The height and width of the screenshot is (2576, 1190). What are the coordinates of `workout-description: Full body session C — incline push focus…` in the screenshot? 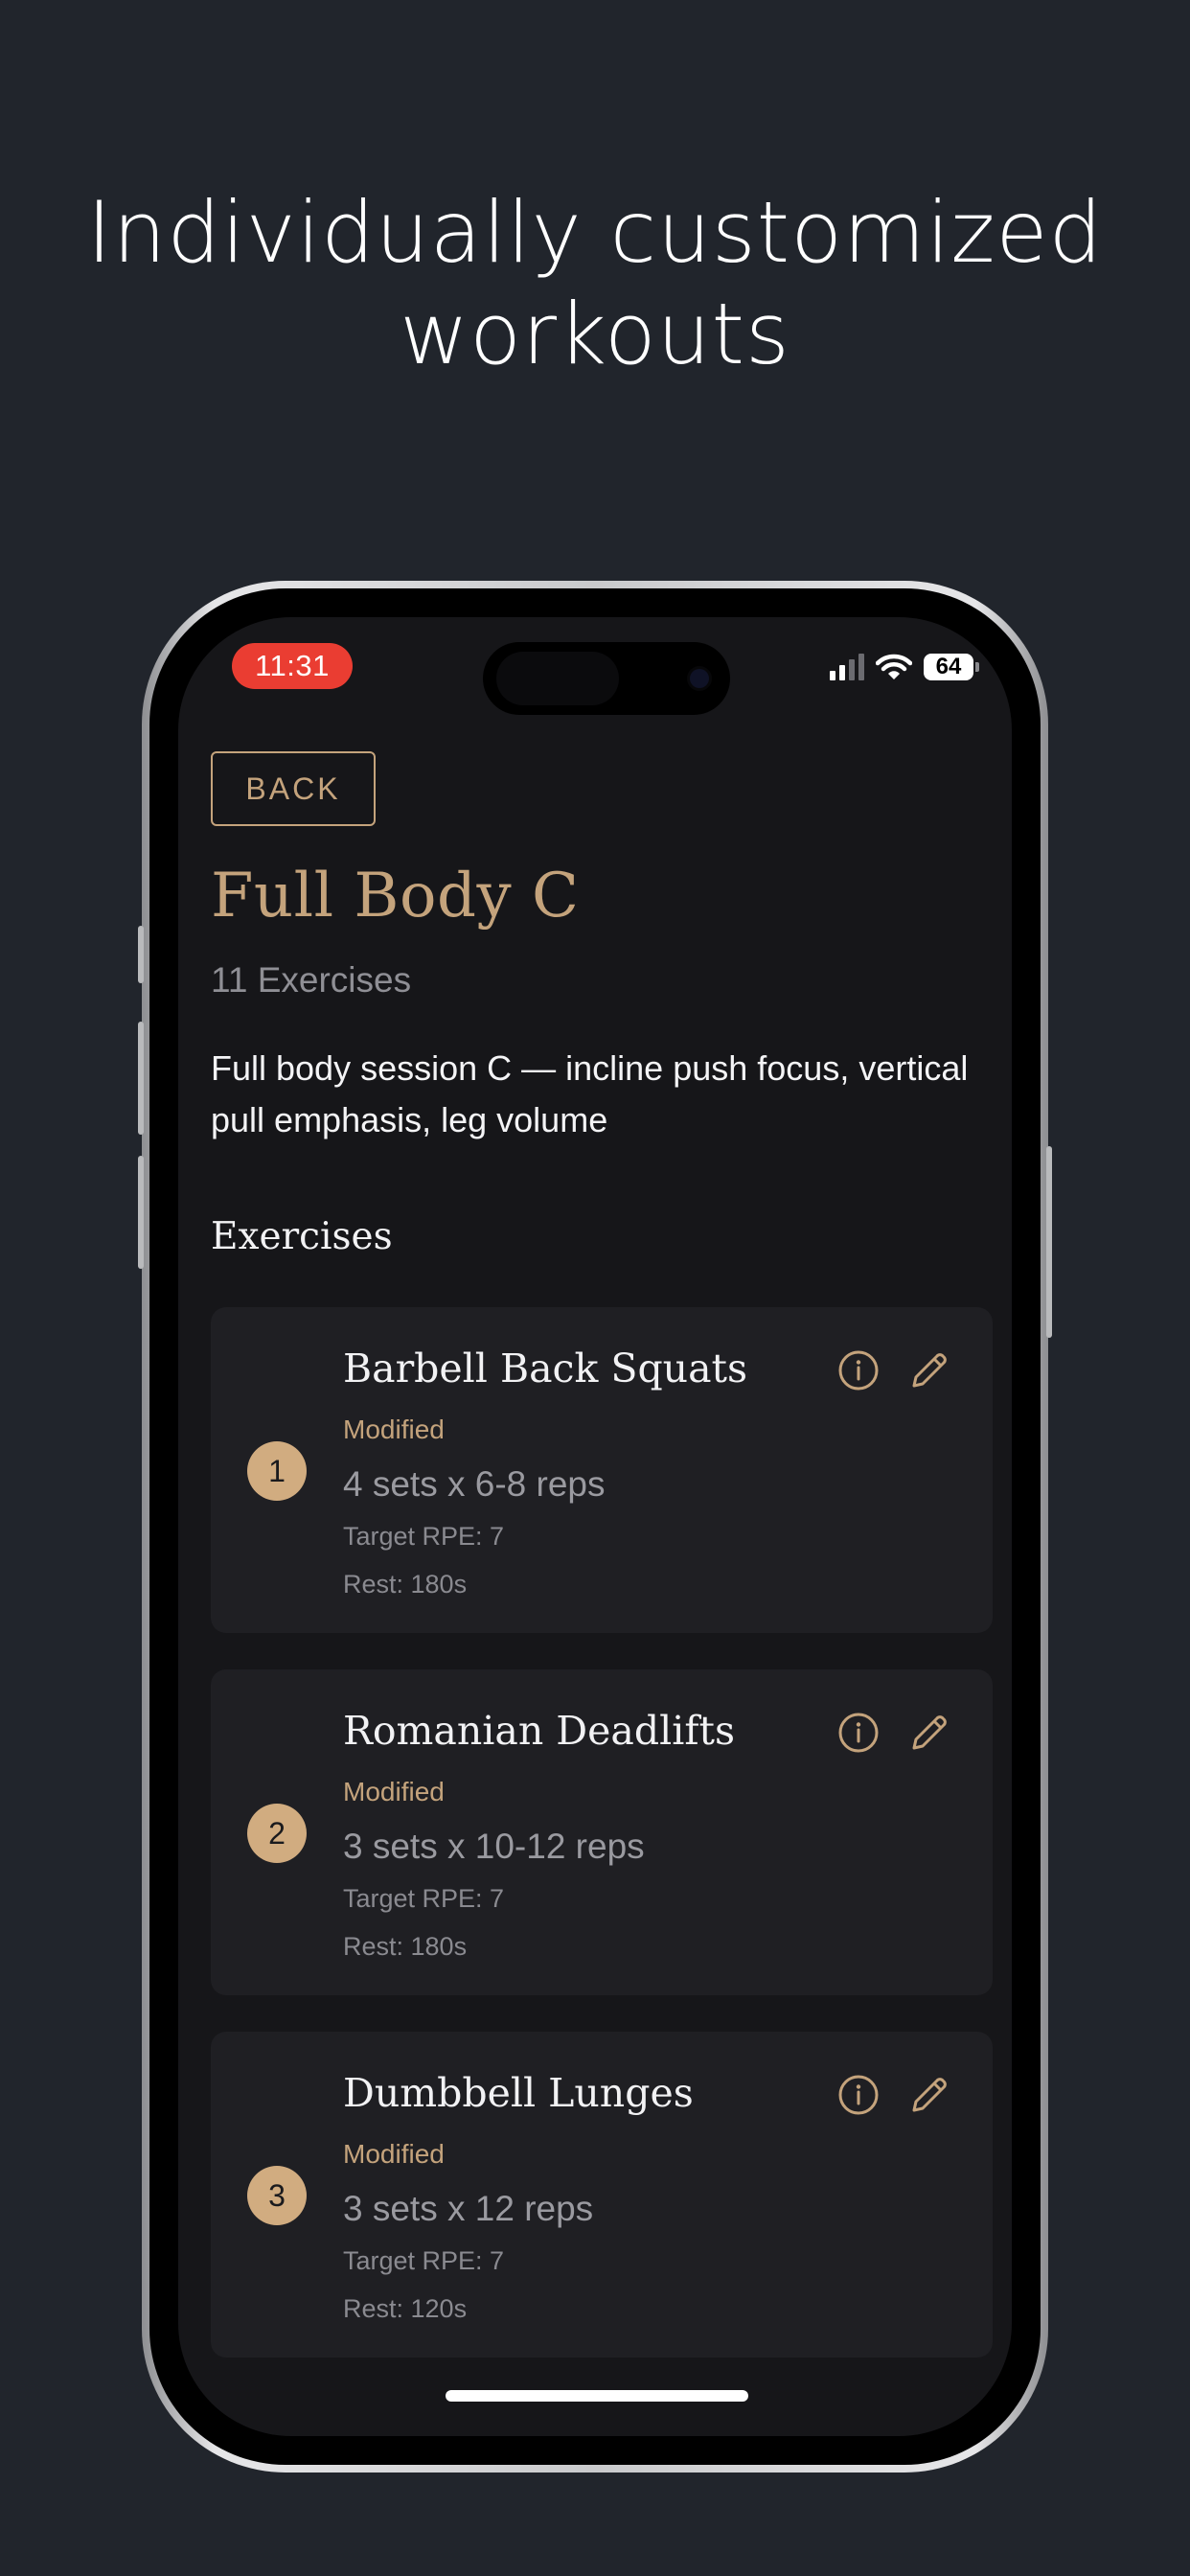 It's located at (590, 1093).